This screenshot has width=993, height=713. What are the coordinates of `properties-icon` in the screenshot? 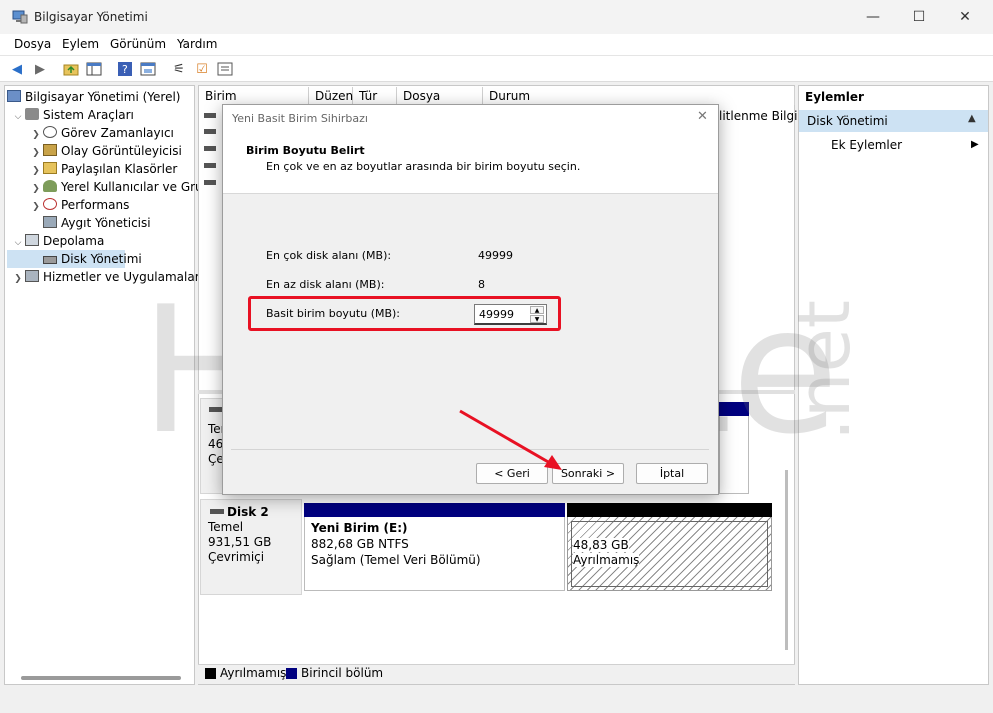 It's located at (148, 69).